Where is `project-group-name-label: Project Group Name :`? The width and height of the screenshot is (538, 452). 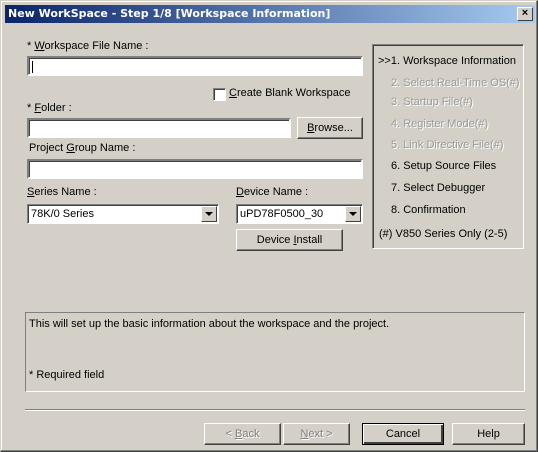 project-group-name-label: Project Group Name : is located at coordinates (82, 148).